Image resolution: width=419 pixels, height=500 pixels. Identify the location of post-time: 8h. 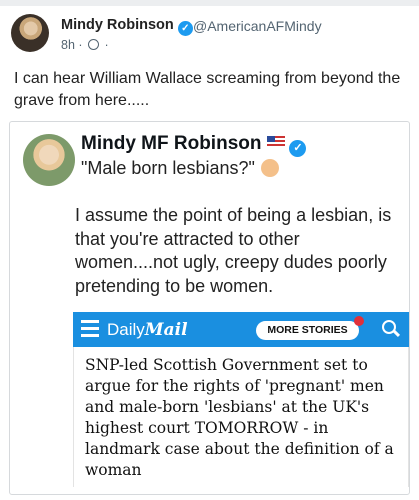
(68, 45).